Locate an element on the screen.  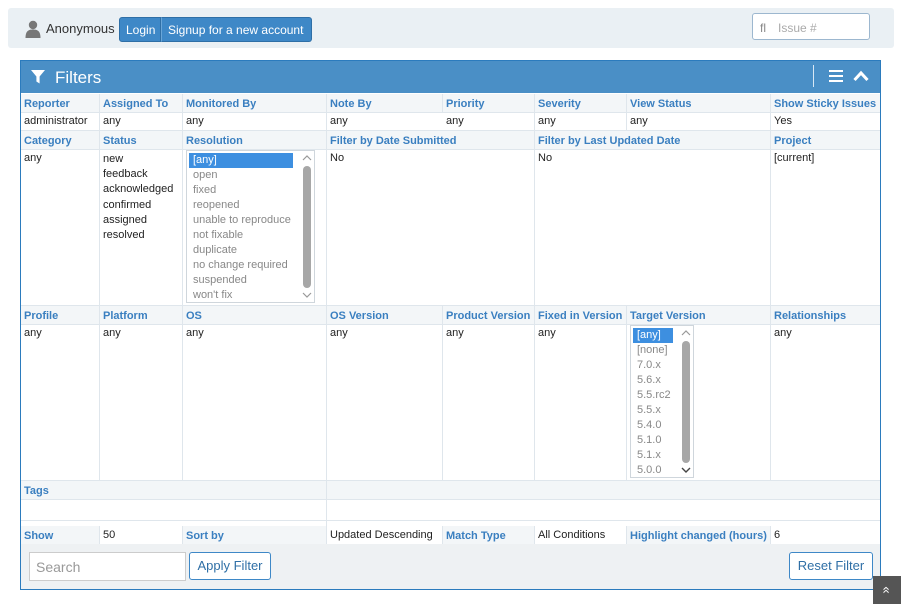
assigned-to-value: any is located at coordinates (141, 121).